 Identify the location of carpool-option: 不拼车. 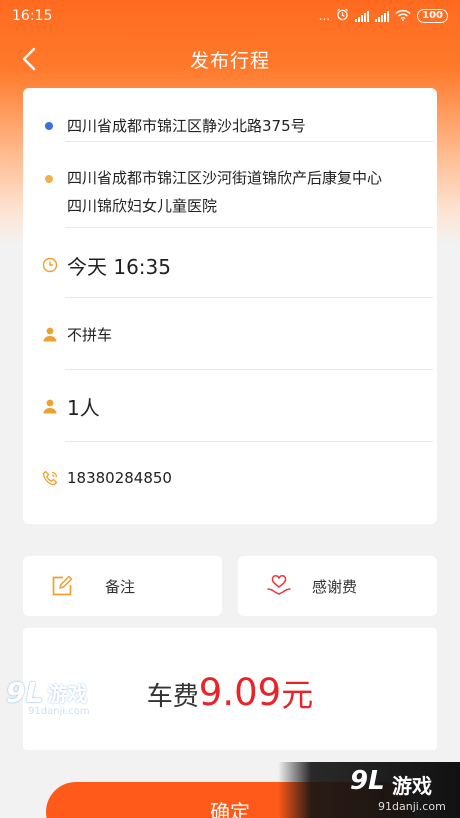
(90, 334).